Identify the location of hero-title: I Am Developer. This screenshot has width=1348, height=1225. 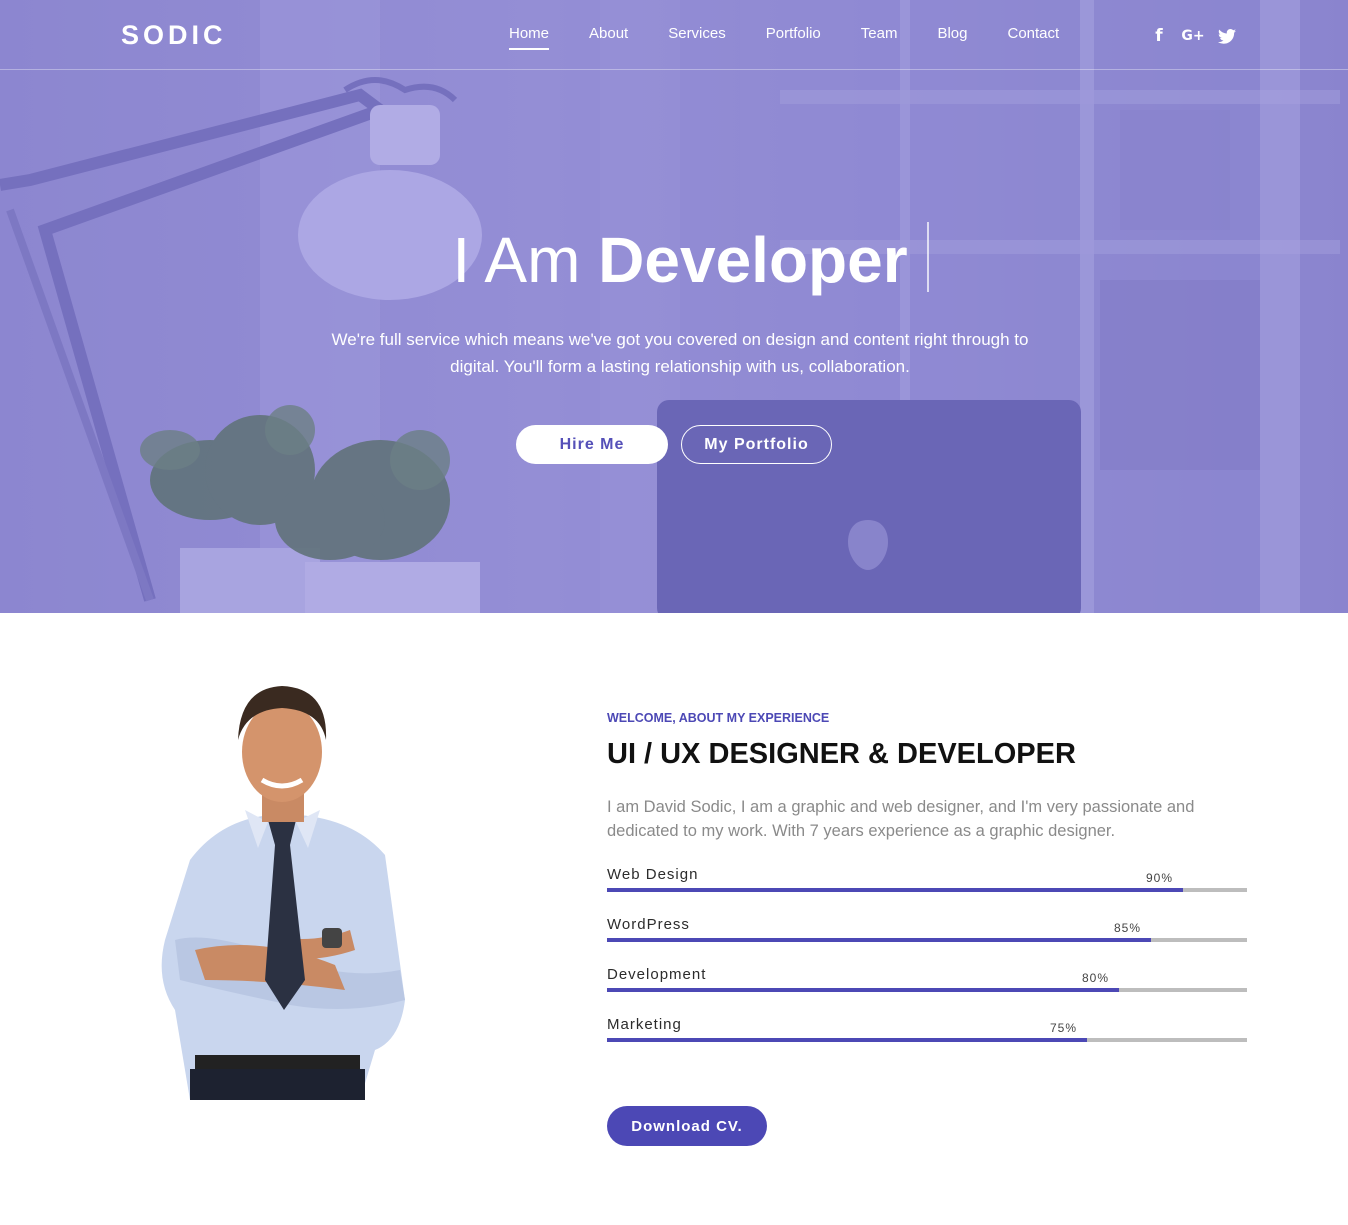
(674, 260).